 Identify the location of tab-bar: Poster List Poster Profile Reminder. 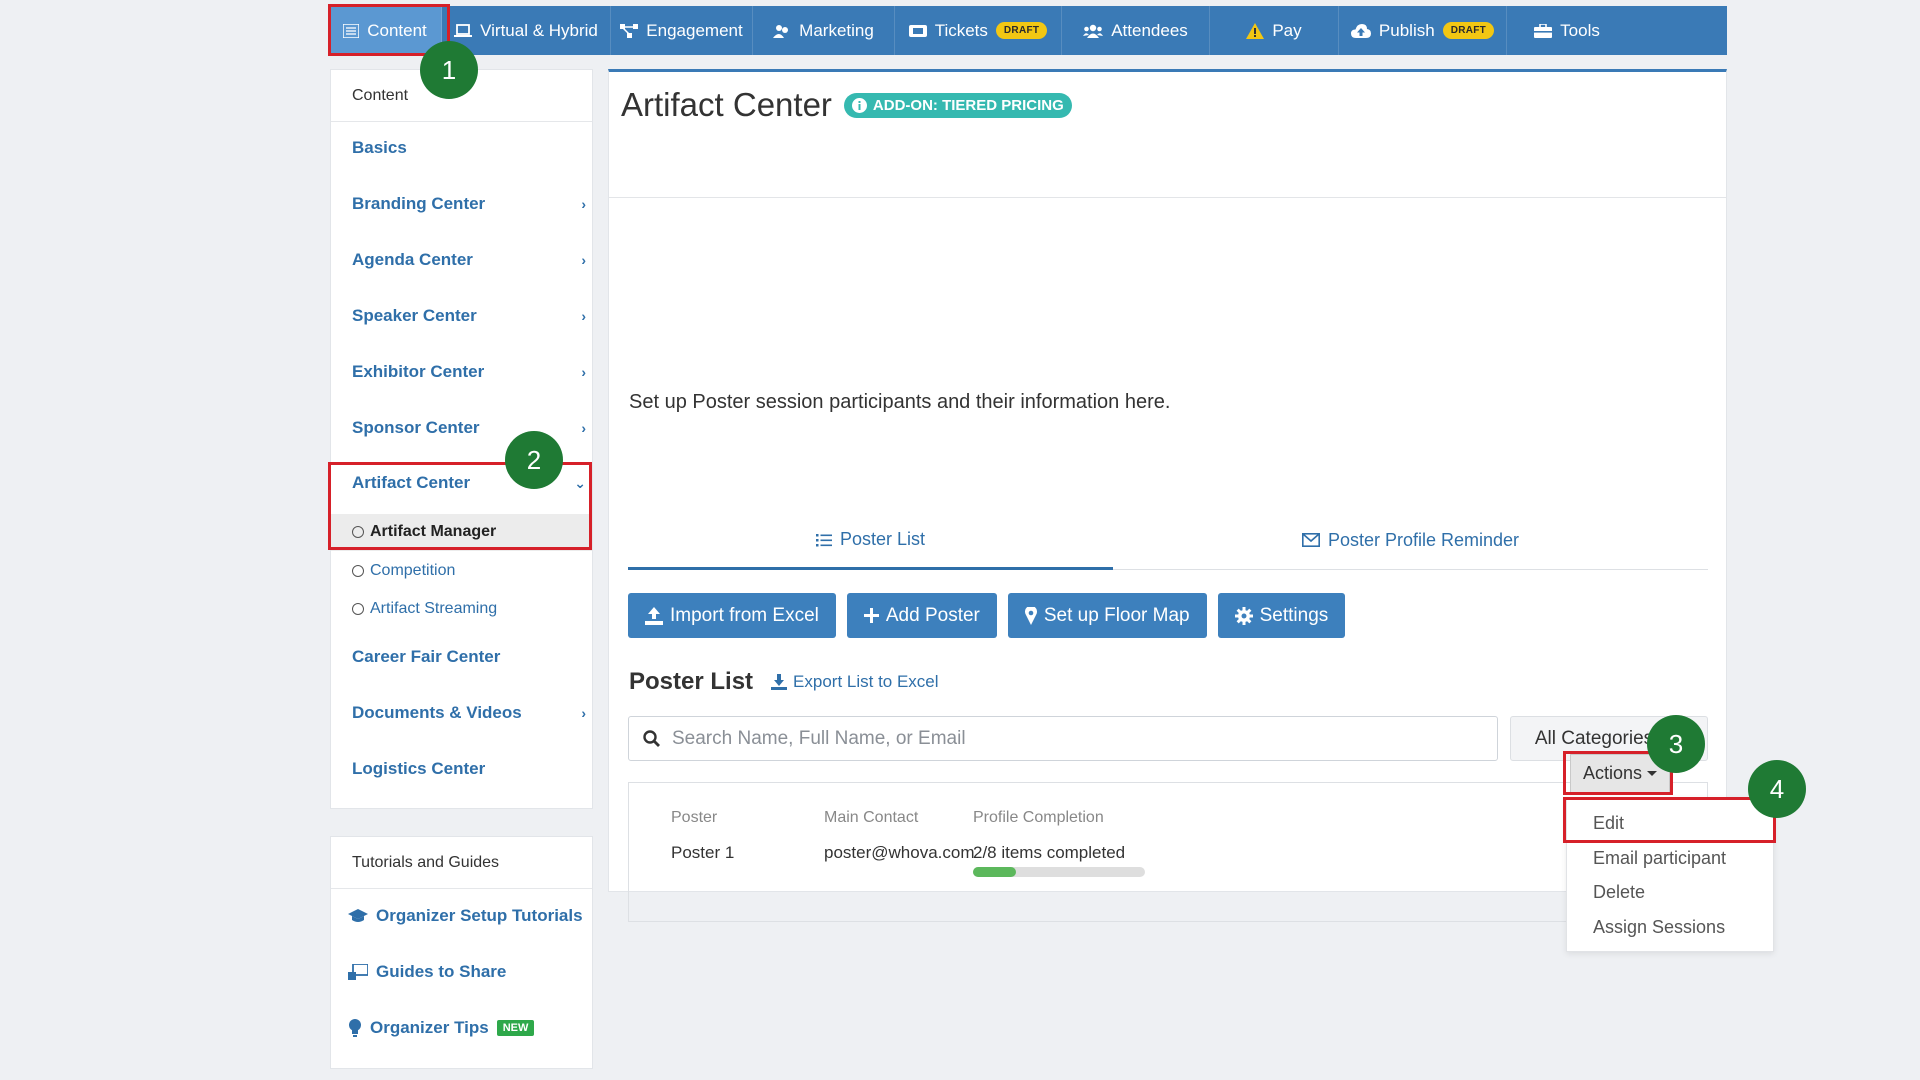
(1168, 541).